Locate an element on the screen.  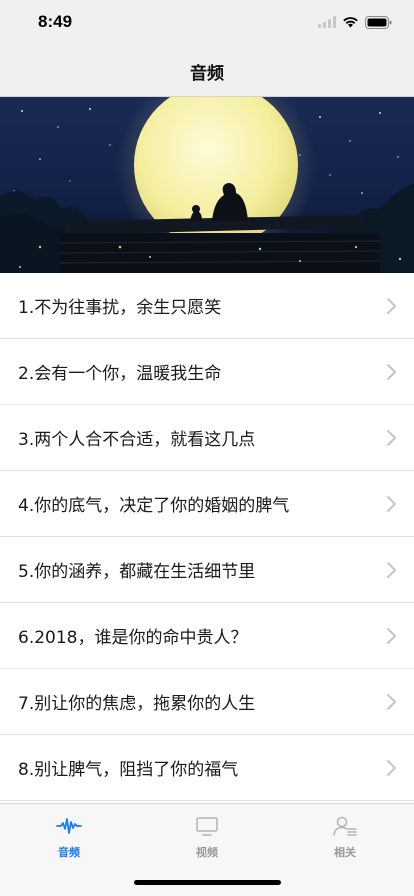
list-item: 3.两个人合不合适，就看这几点 is located at coordinates (207, 438).